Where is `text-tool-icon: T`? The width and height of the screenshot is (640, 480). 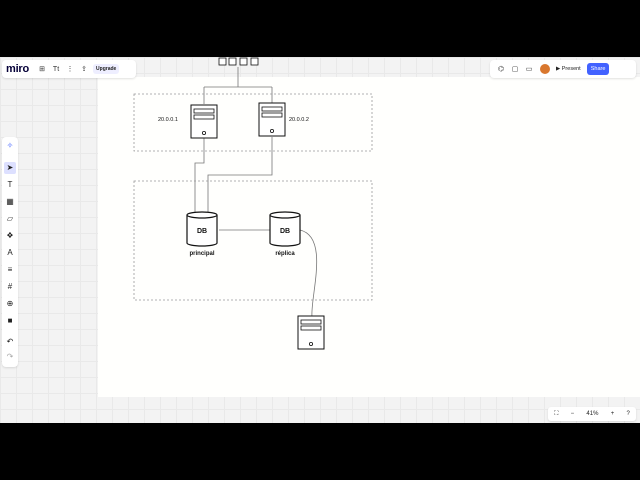 text-tool-icon: T is located at coordinates (10, 185).